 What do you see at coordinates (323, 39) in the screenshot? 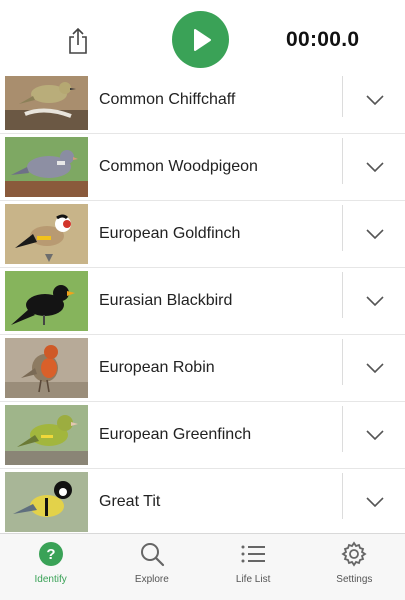
I see `recording-timer: 00:00.0` at bounding box center [323, 39].